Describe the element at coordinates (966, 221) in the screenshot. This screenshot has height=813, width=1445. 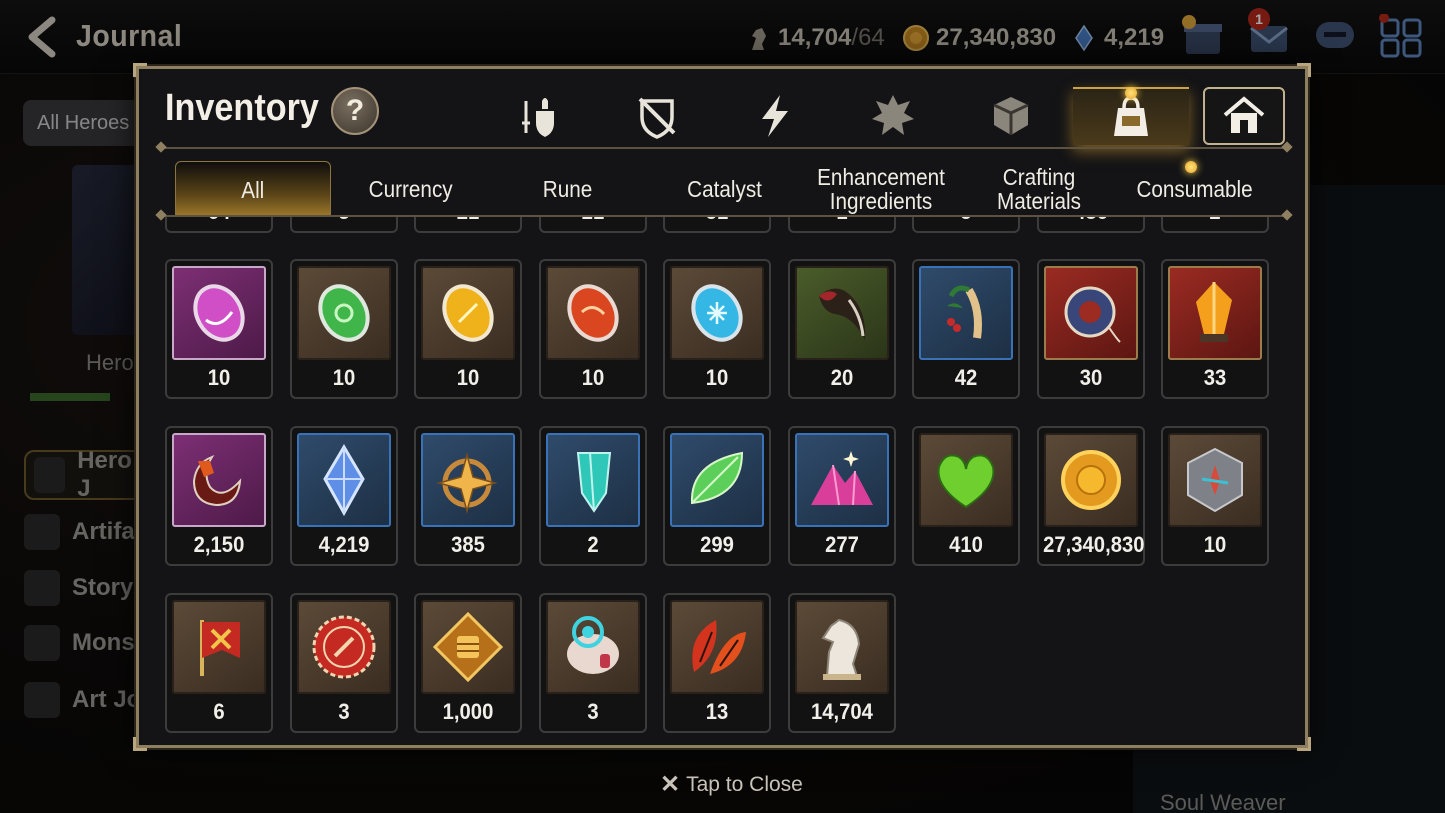
I see `item-quantity: 5` at that location.